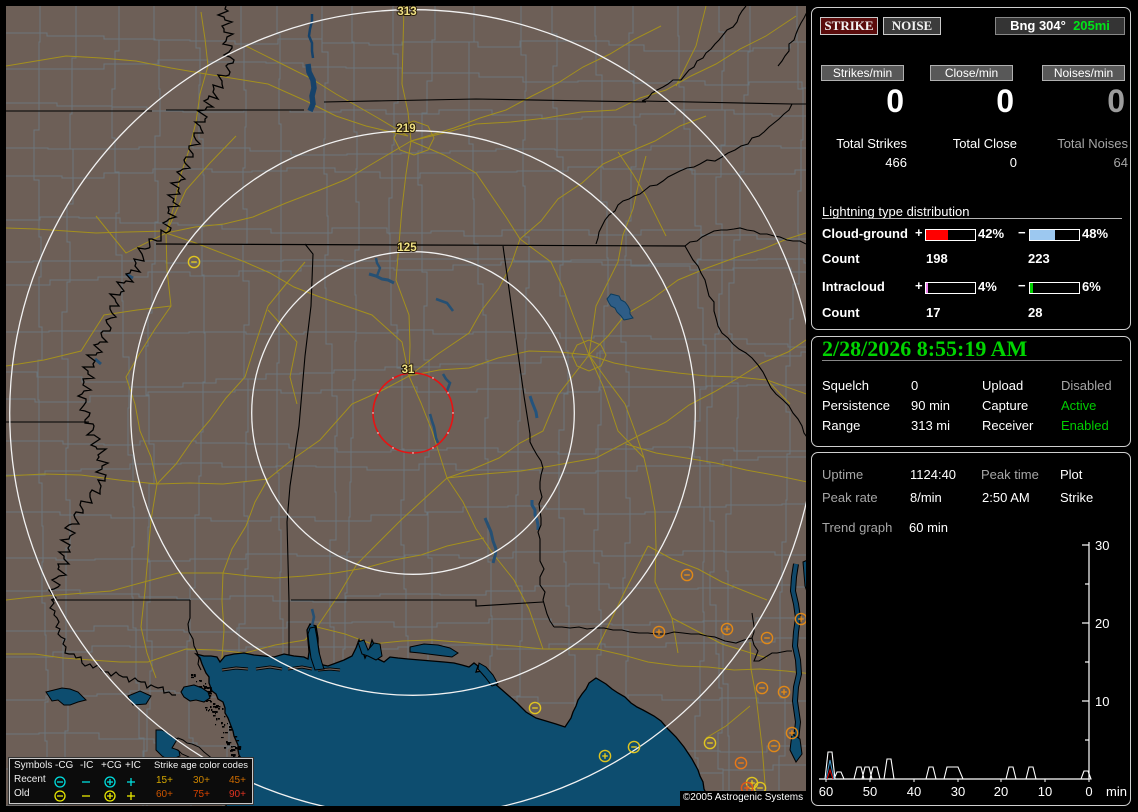 Image resolution: width=1138 pixels, height=812 pixels. I want to click on svg-text: 50, so click(870, 791).